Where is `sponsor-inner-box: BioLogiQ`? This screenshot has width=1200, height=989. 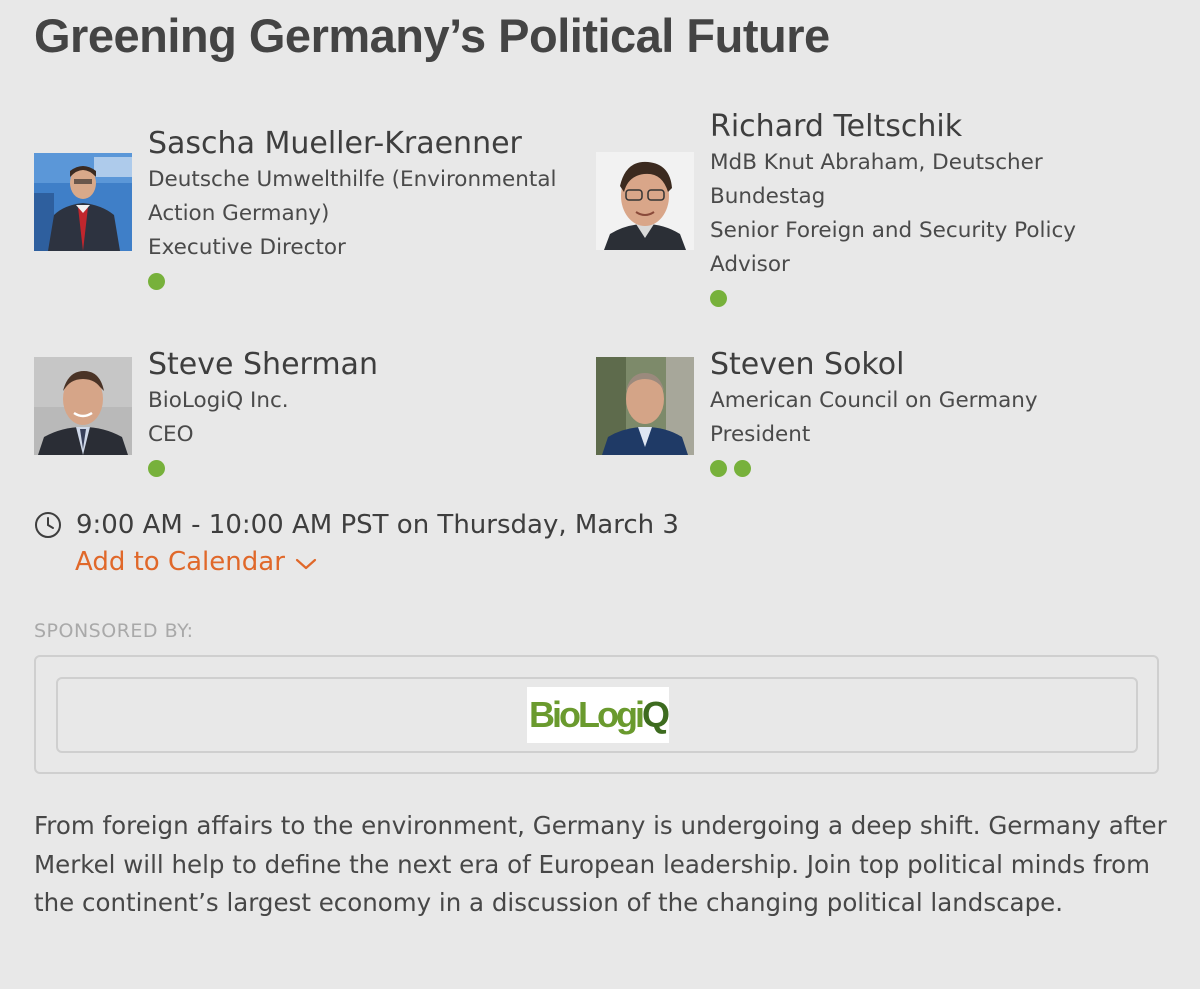
sponsor-inner-box: BioLogiQ is located at coordinates (597, 715).